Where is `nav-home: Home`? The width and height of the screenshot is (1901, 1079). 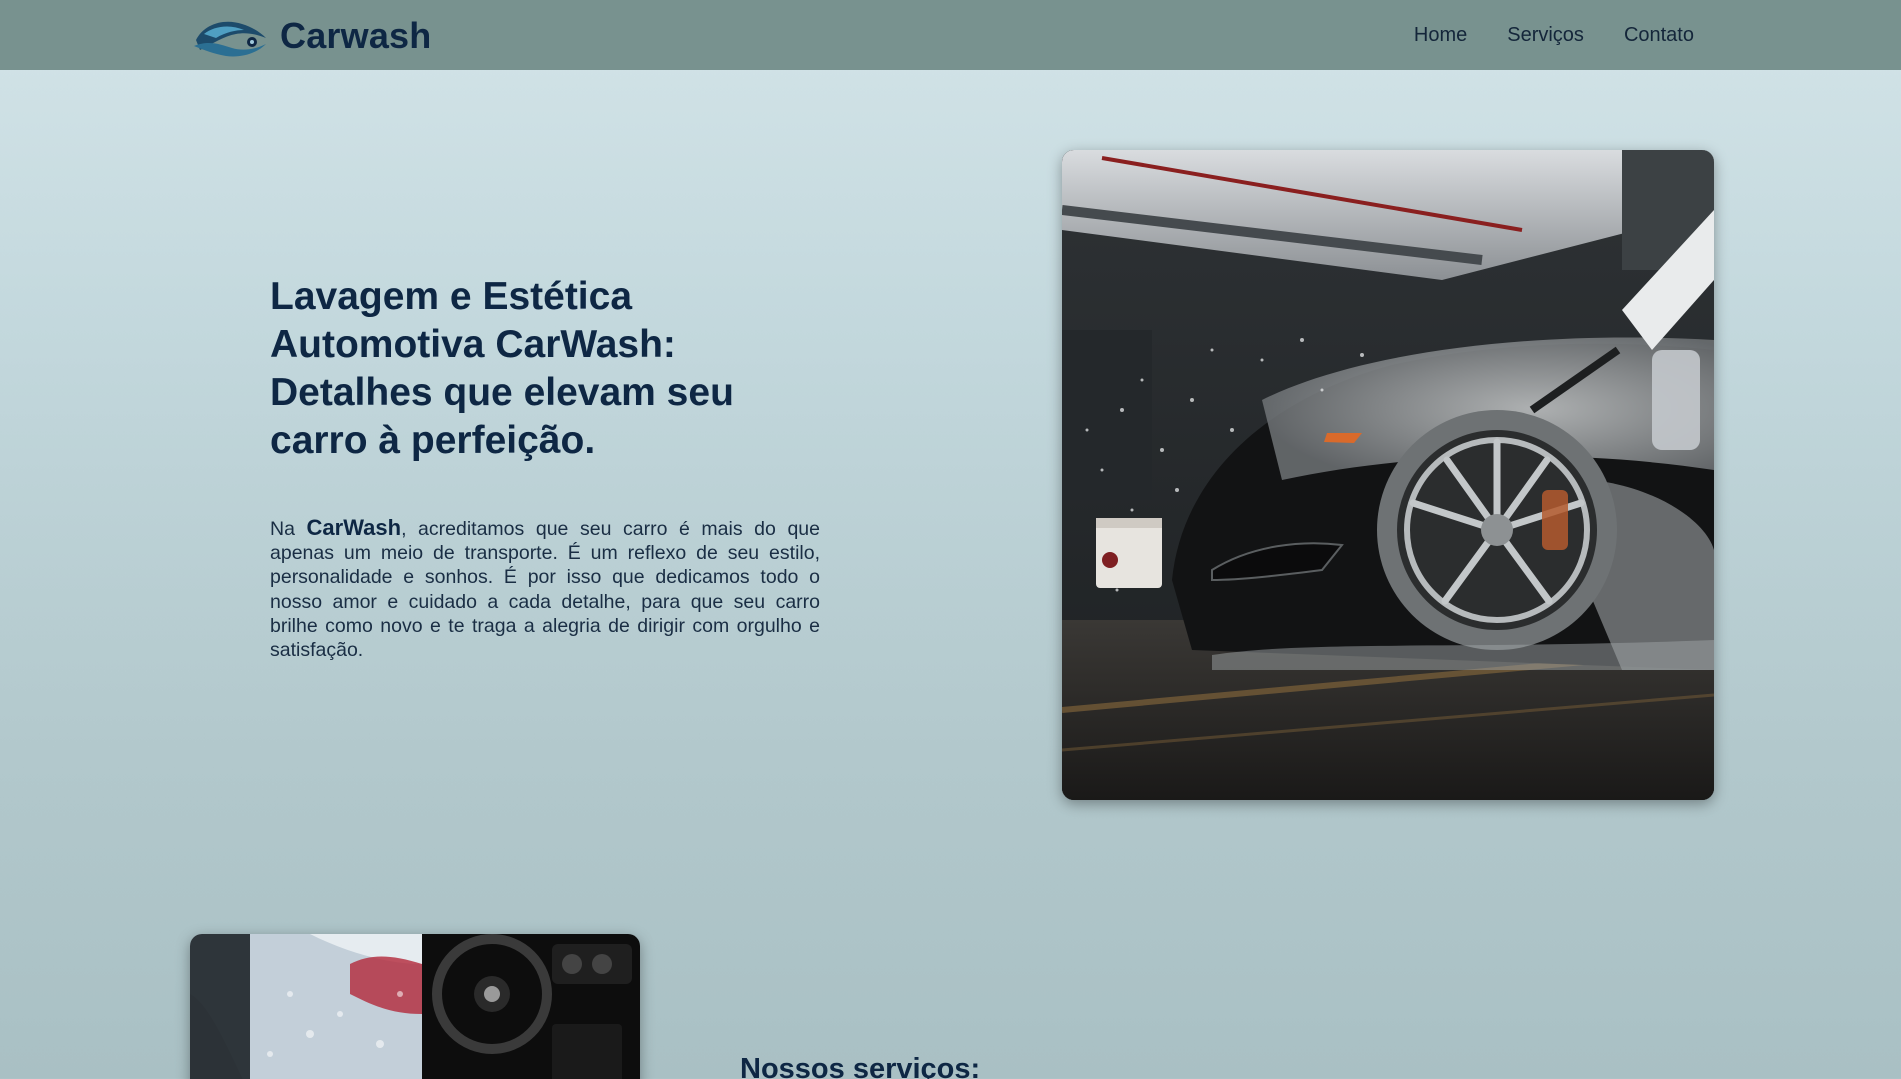
nav-home: Home is located at coordinates (1440, 35).